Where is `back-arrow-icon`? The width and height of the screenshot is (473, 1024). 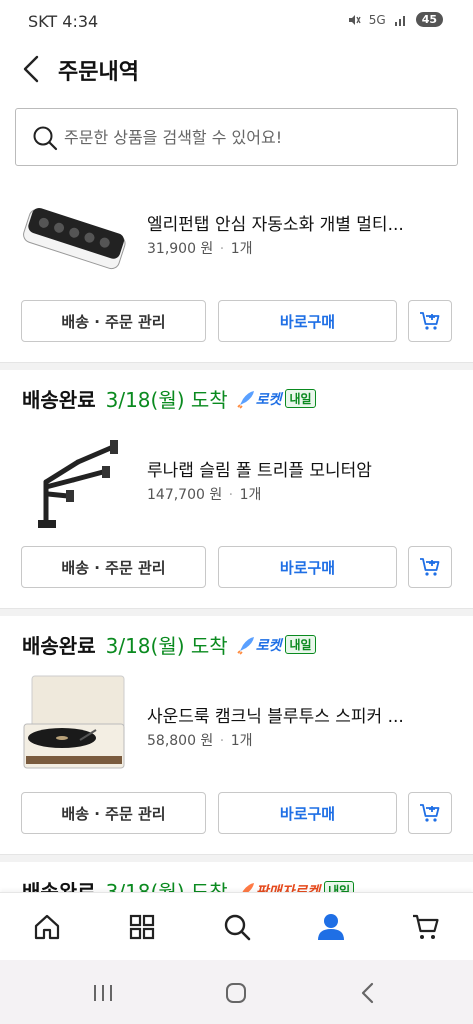 back-arrow-icon is located at coordinates (32, 69).